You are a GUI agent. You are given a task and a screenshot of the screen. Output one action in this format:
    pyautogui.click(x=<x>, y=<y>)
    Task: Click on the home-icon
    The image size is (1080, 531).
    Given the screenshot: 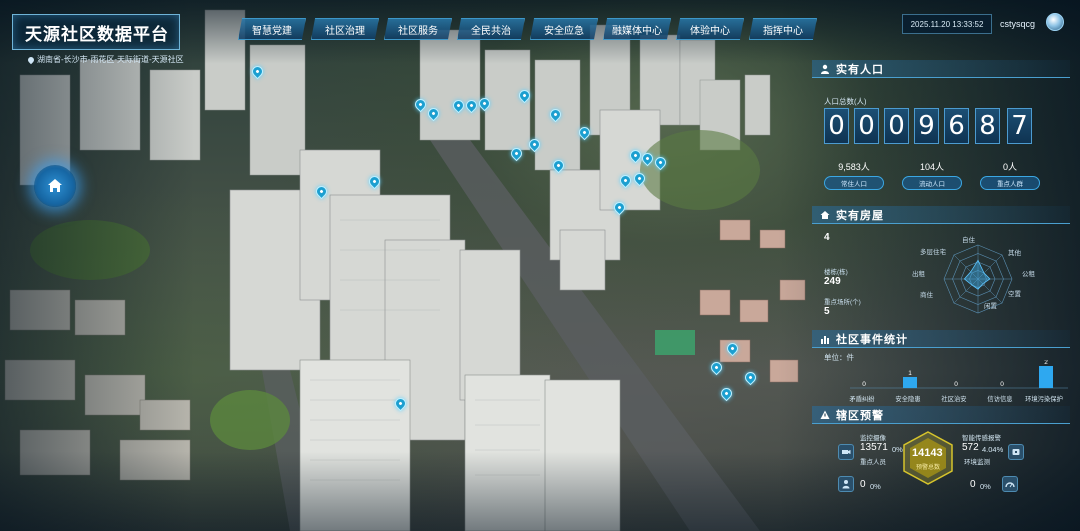 What is the action you would take?
    pyautogui.click(x=55, y=185)
    